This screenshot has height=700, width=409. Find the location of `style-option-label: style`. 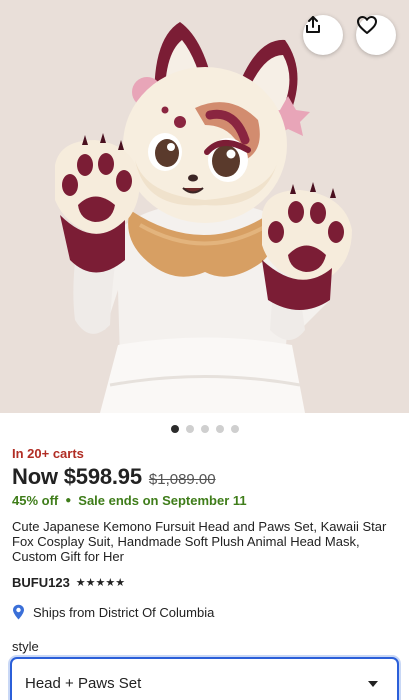

style-option-label: style is located at coordinates (25, 646).